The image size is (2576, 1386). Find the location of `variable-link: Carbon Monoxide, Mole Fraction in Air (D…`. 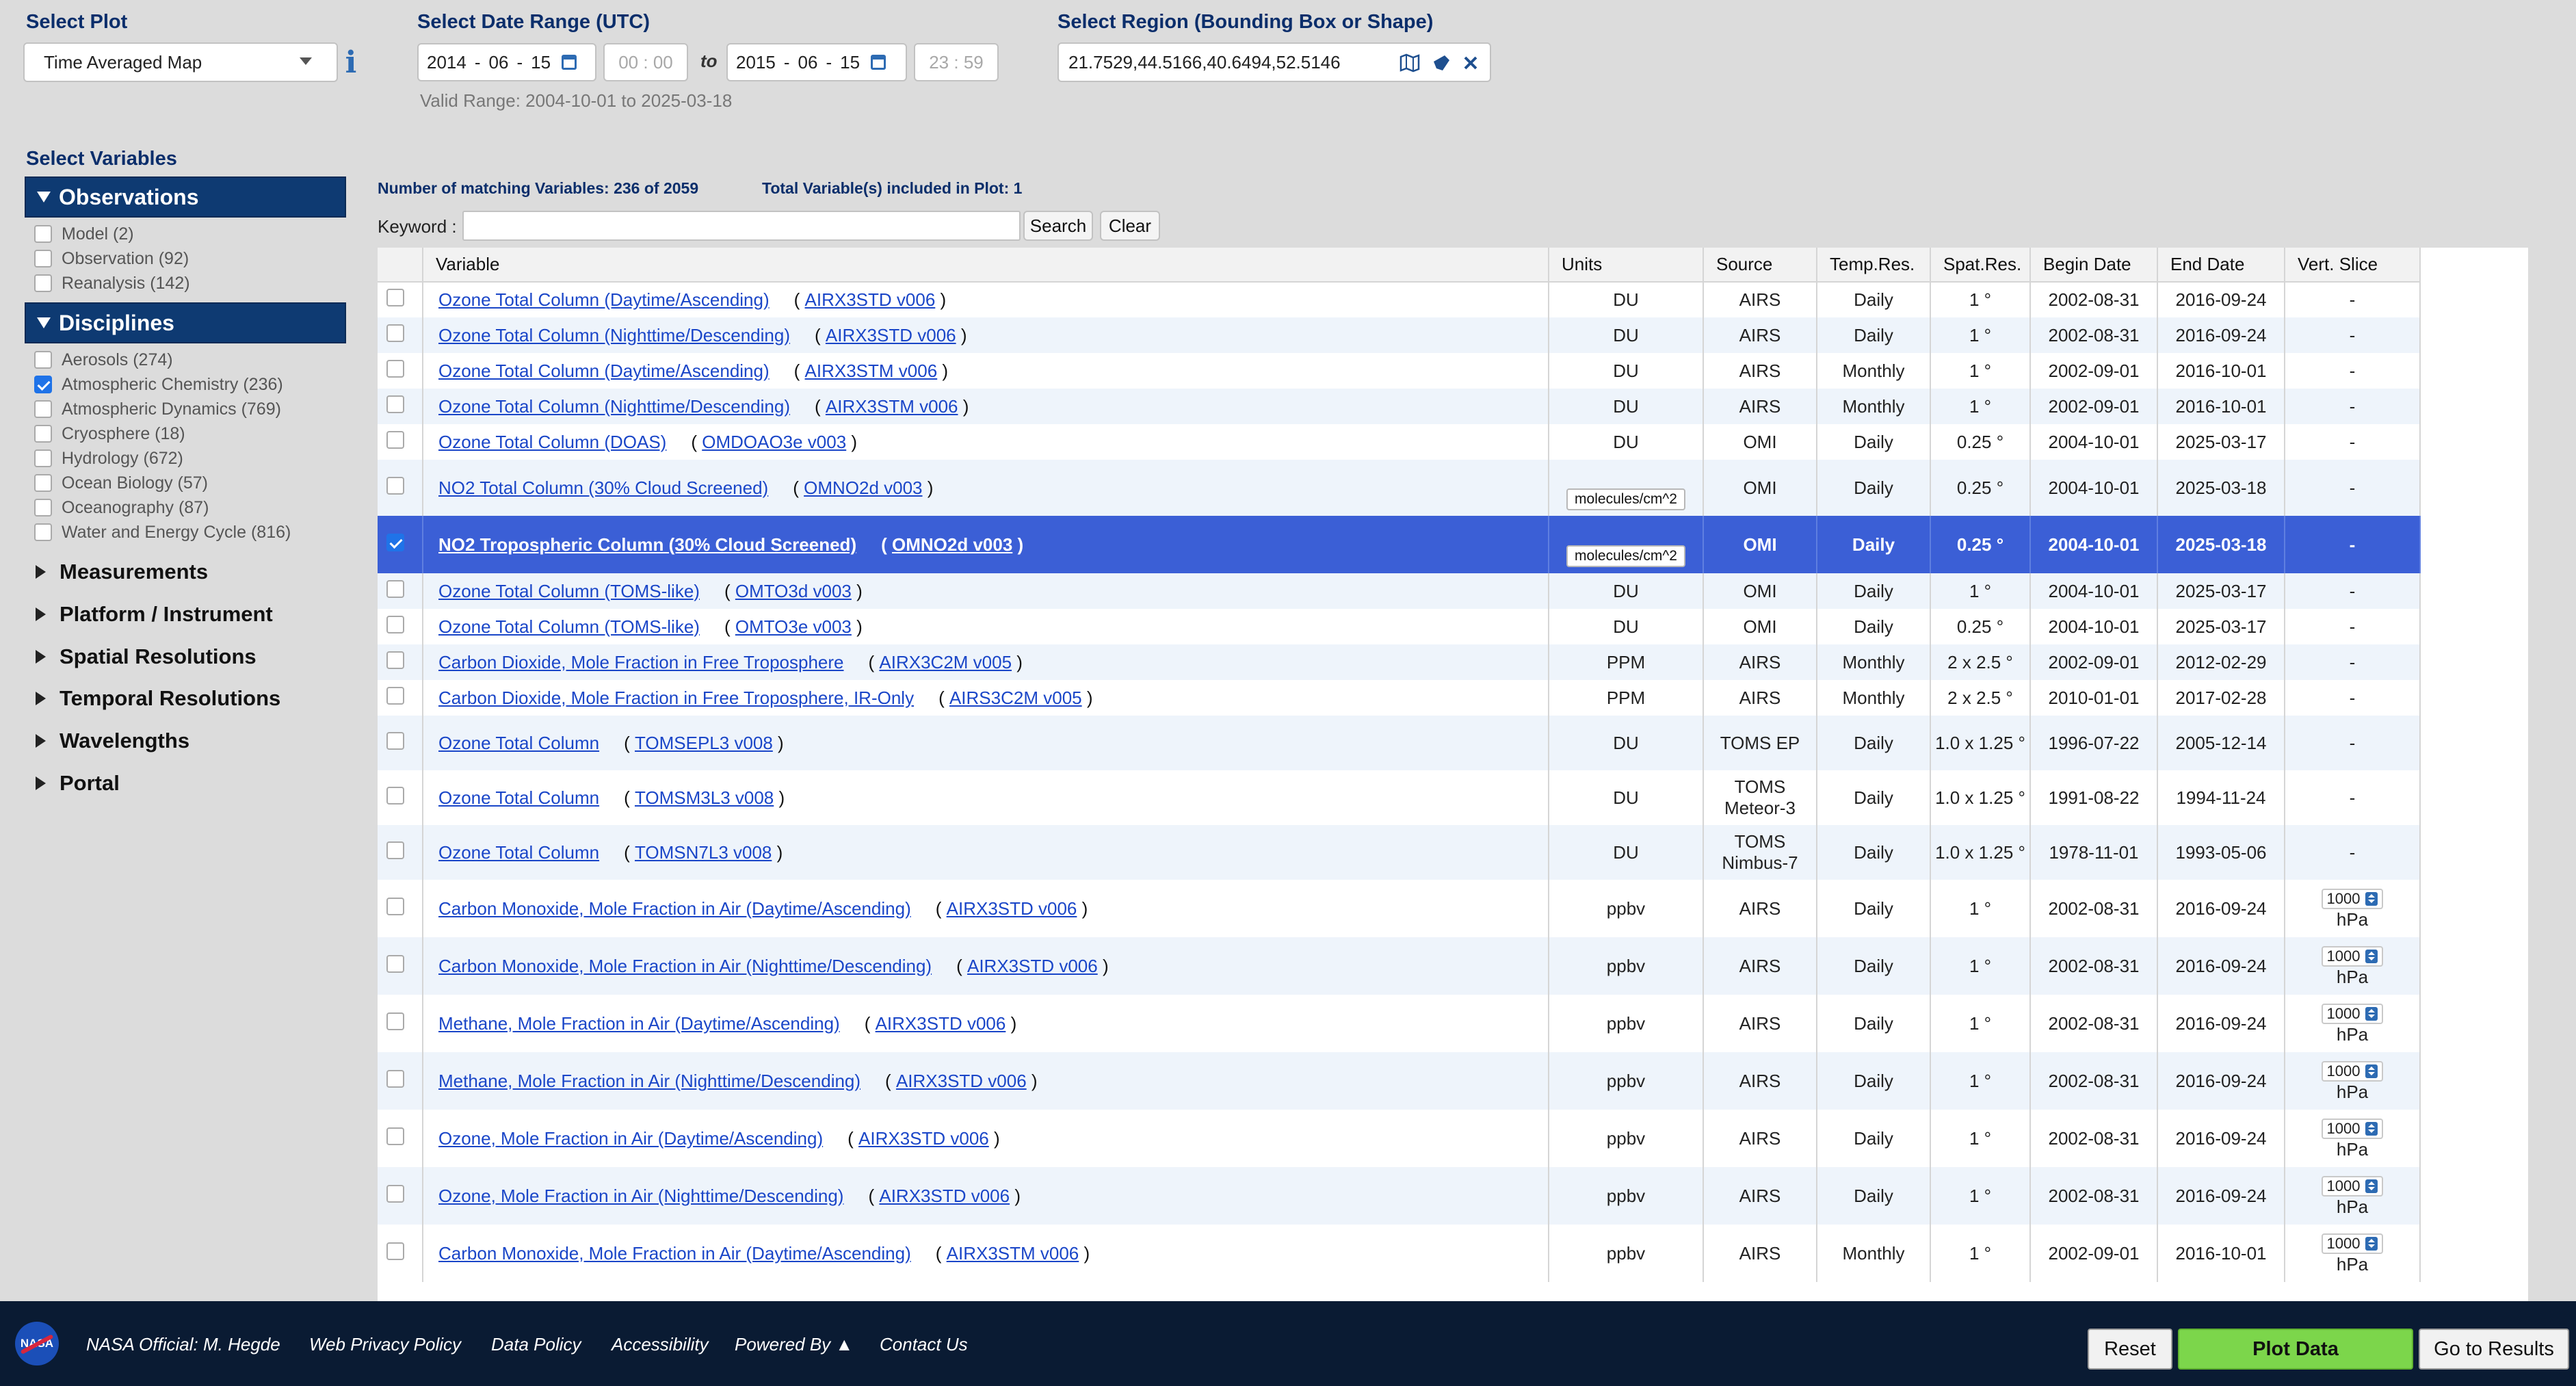

variable-link: Carbon Monoxide, Mole Fraction in Air (D… is located at coordinates (674, 908).